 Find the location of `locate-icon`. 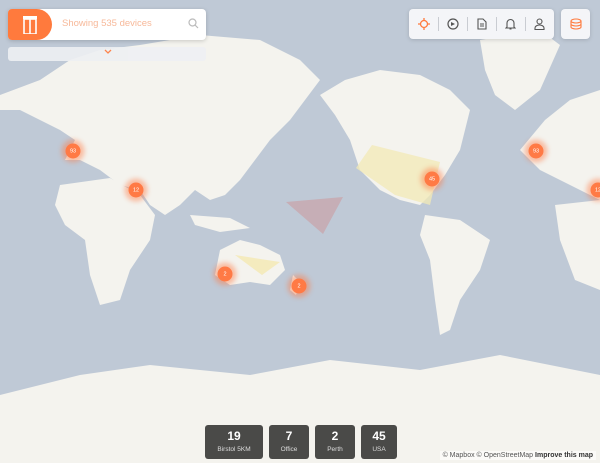

locate-icon is located at coordinates (423, 24).